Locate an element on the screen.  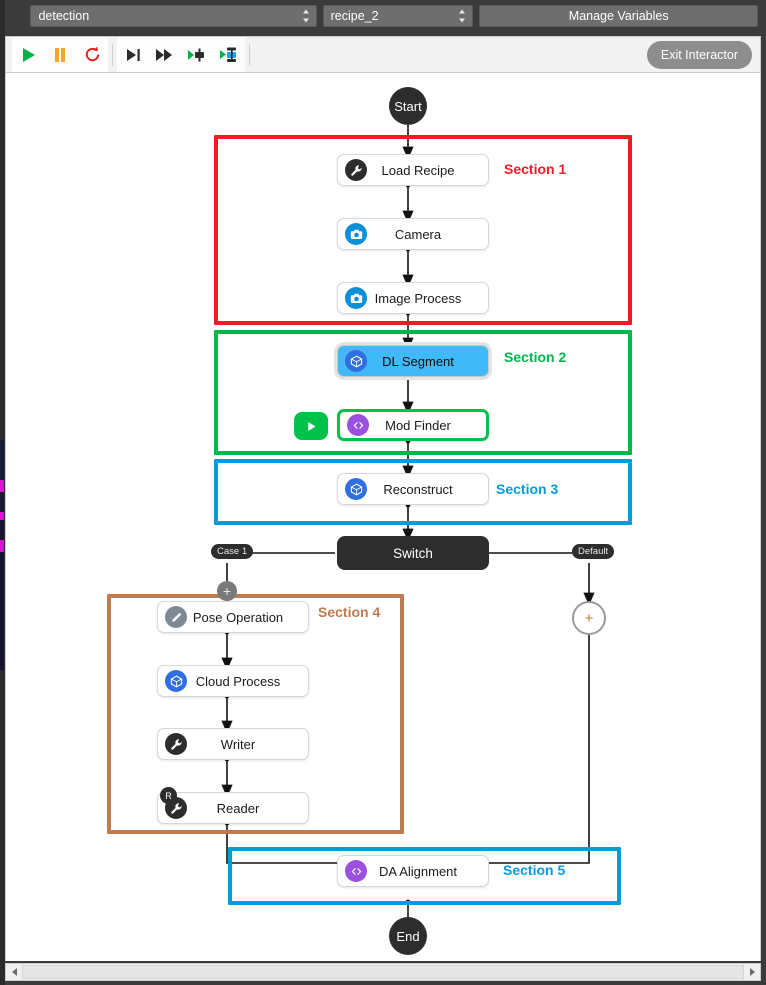
case-1-label: Case 1 is located at coordinates (232, 551).